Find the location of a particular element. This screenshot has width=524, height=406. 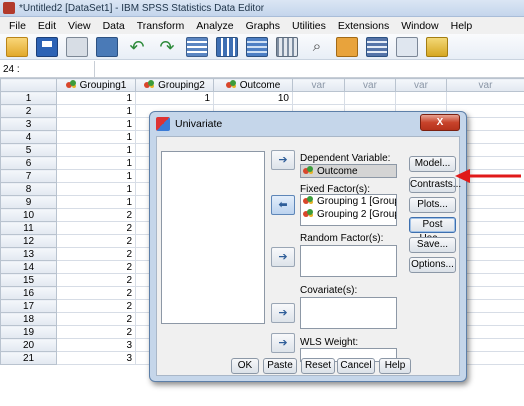

row-number-cell: 6 is located at coordinates (28, 163).